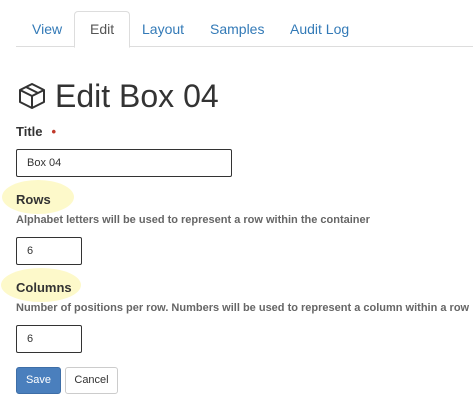  Describe the element at coordinates (137, 96) in the screenshot. I see `page-title: Edit Box 04` at that location.